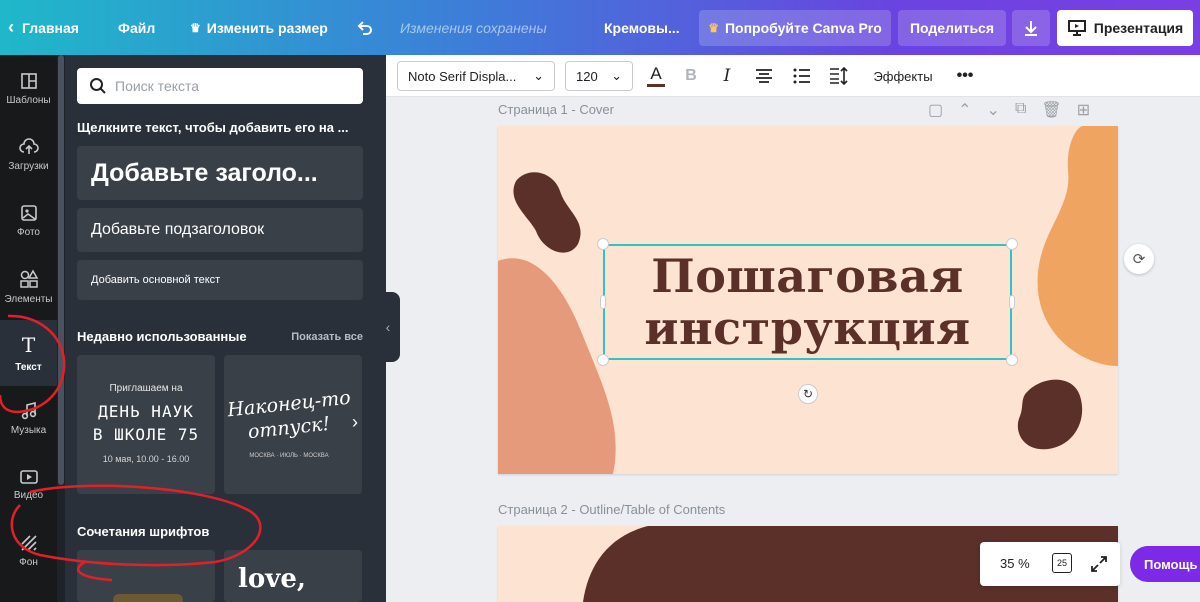  What do you see at coordinates (1050, 564) in the screenshot?
I see `zoom-bar: 35 % 25` at bounding box center [1050, 564].